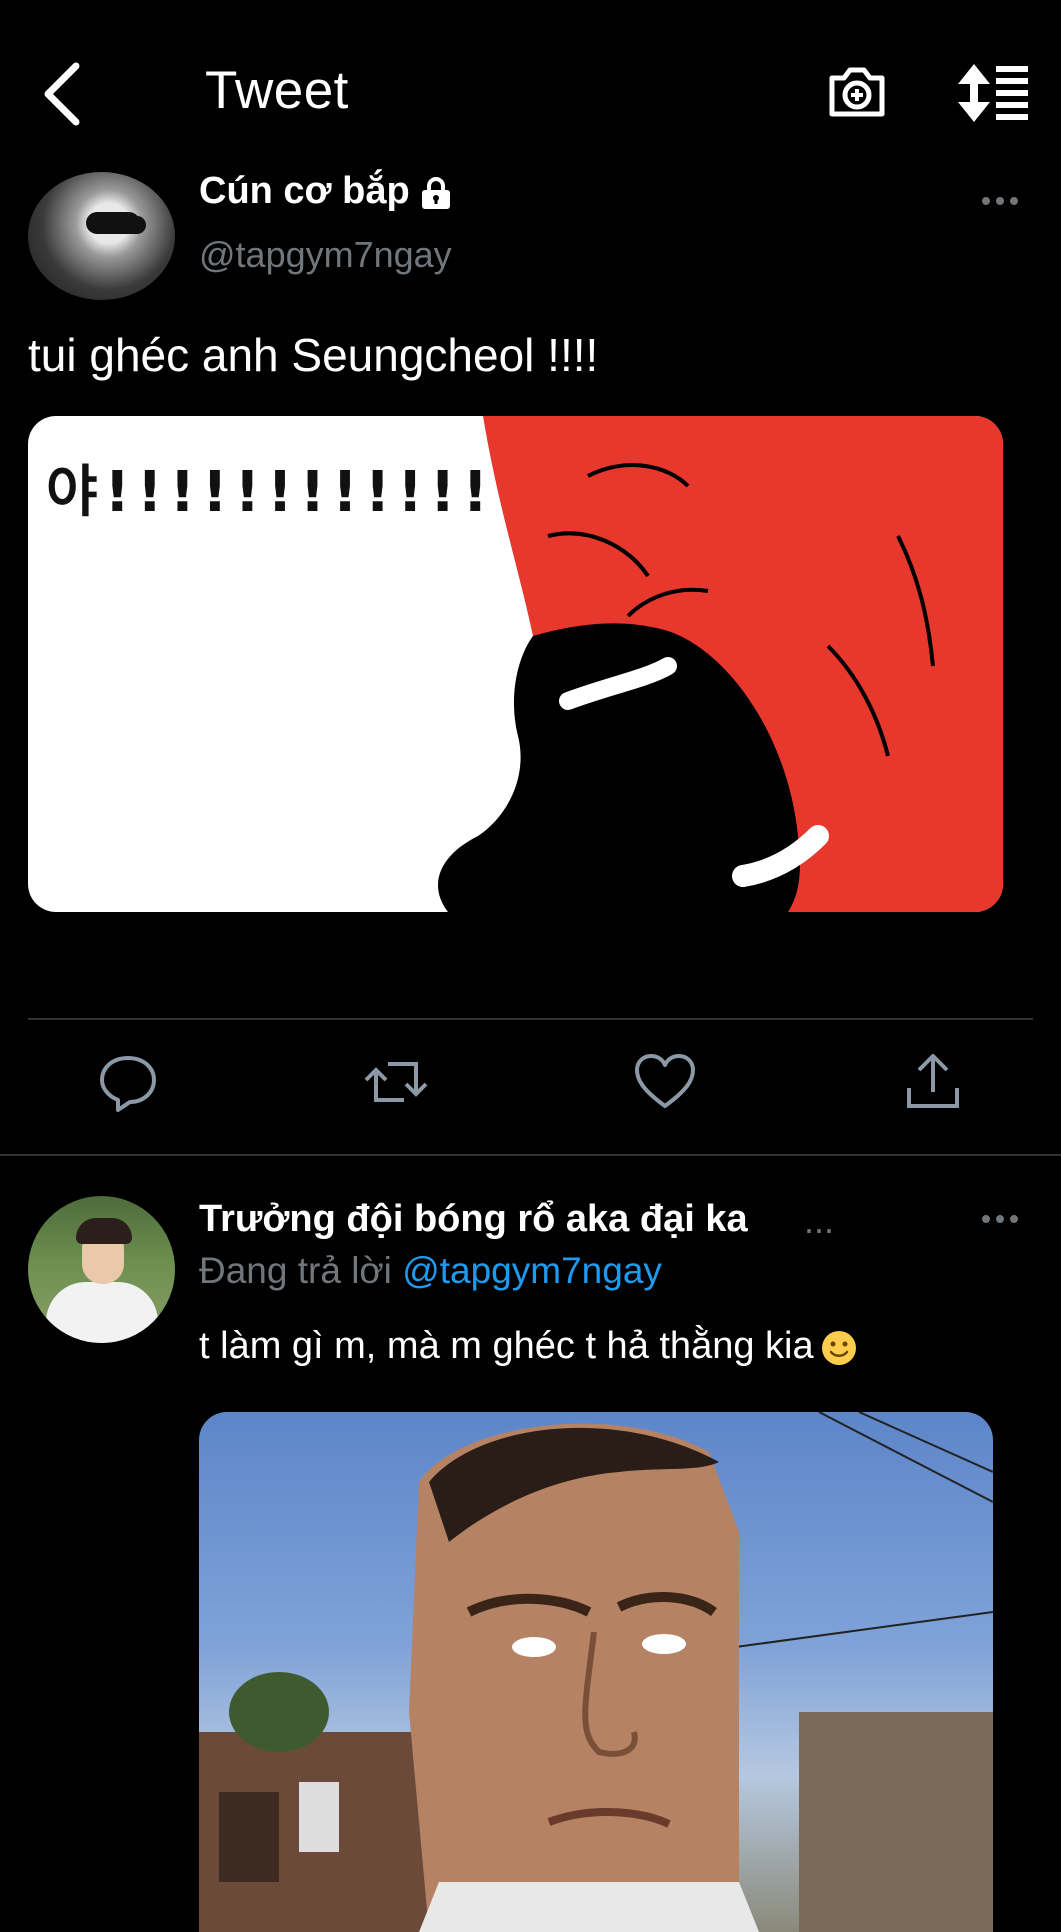 Image resolution: width=1061 pixels, height=1932 pixels. What do you see at coordinates (532, 1270) in the screenshot?
I see `replying-to-handle: @tapgym7ngay` at bounding box center [532, 1270].